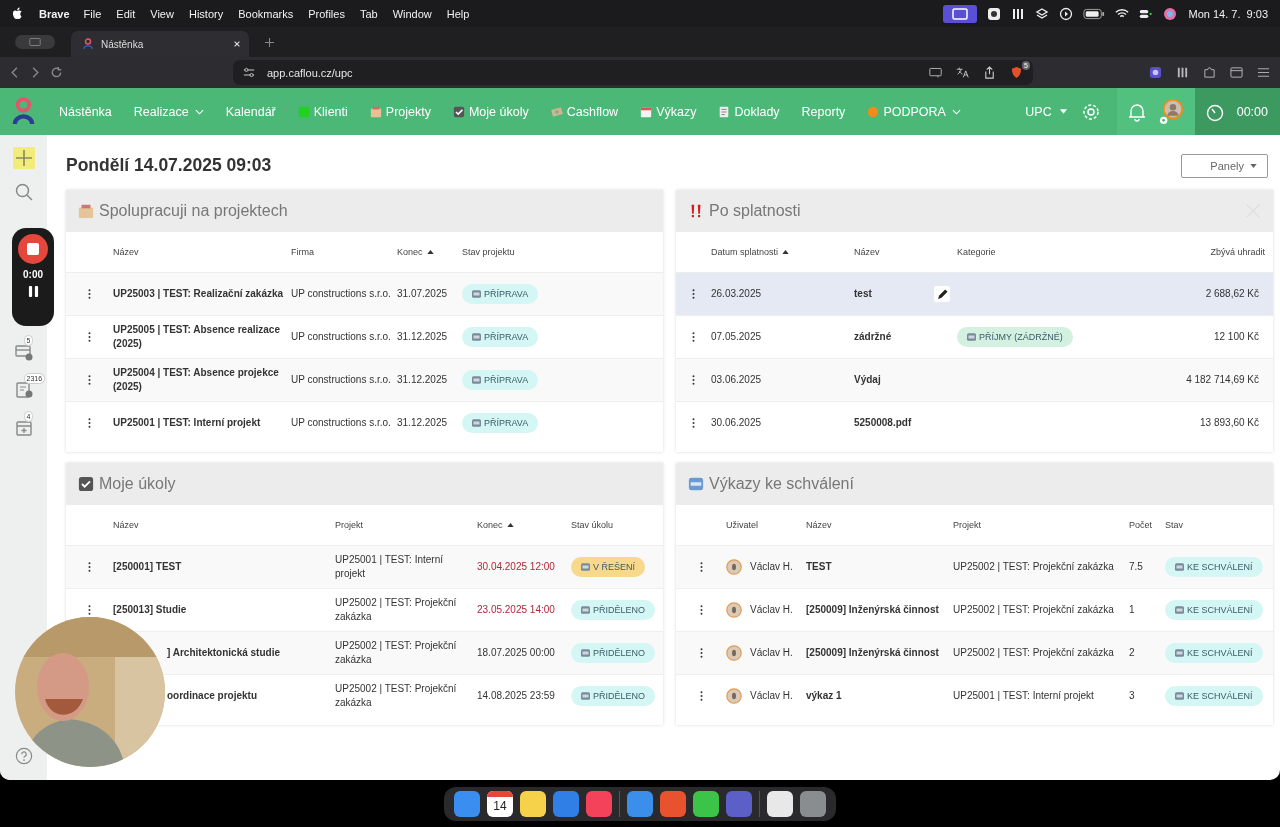  Describe the element at coordinates (368, 13) in the screenshot. I see `menu-item: Tab` at that location.